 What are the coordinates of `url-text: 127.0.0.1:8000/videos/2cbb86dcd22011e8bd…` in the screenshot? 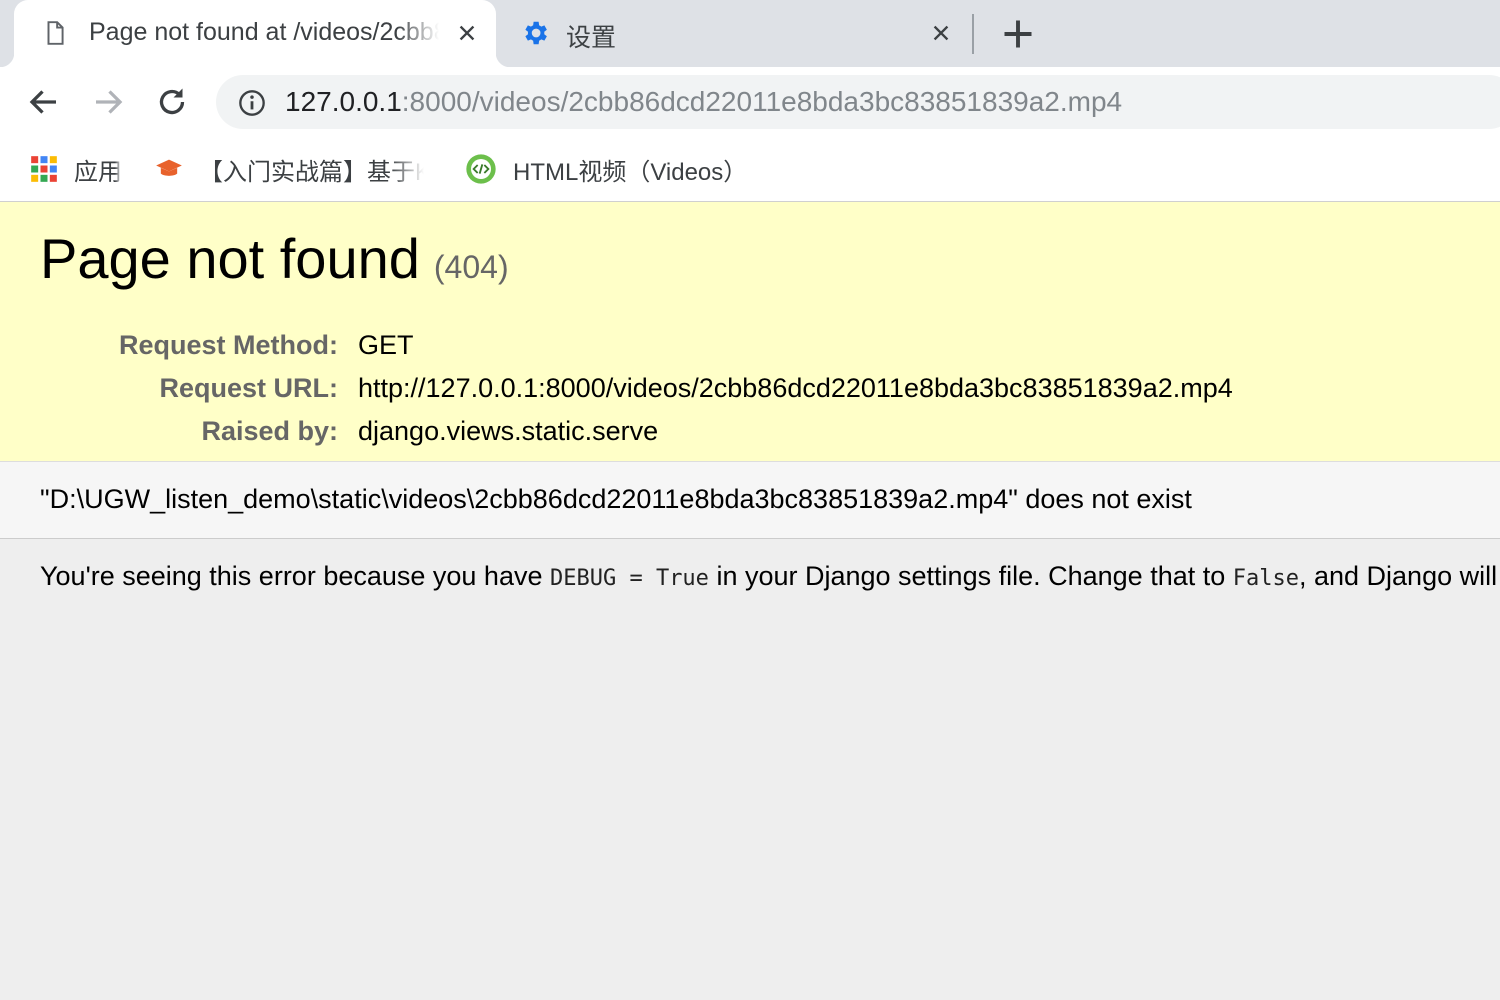 It's located at (703, 102).